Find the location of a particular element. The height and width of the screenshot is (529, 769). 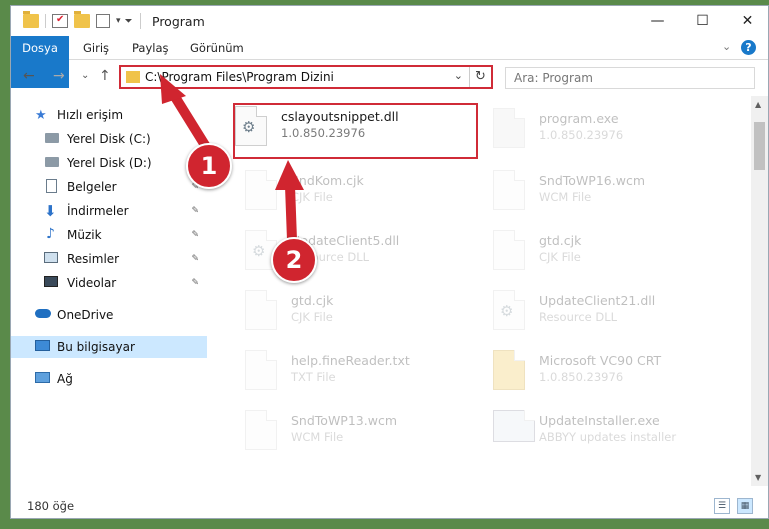

maximize-button: ☐ is located at coordinates (702, 21).